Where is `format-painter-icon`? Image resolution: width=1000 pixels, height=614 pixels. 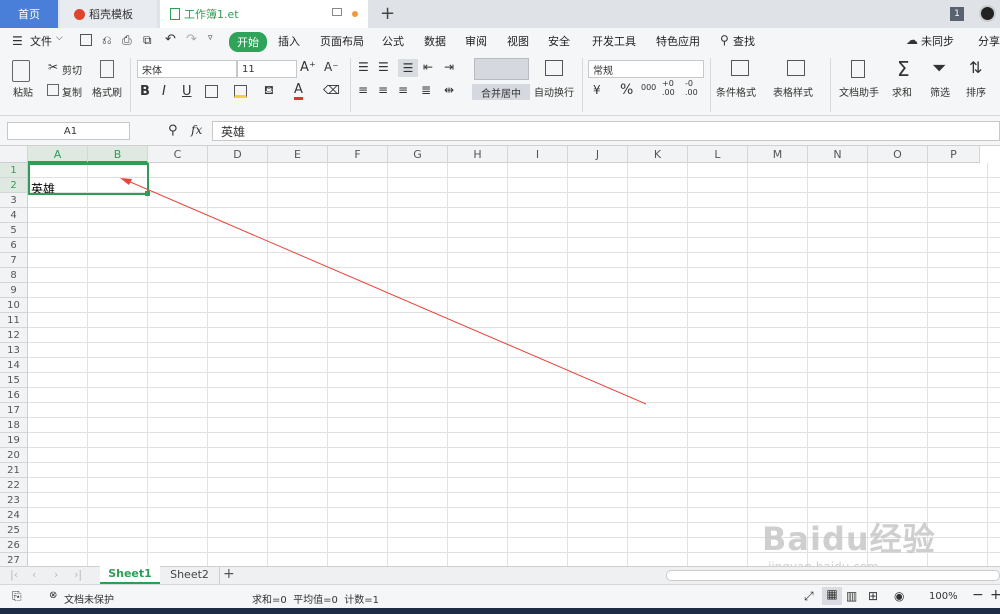
format-painter-icon is located at coordinates (107, 69).